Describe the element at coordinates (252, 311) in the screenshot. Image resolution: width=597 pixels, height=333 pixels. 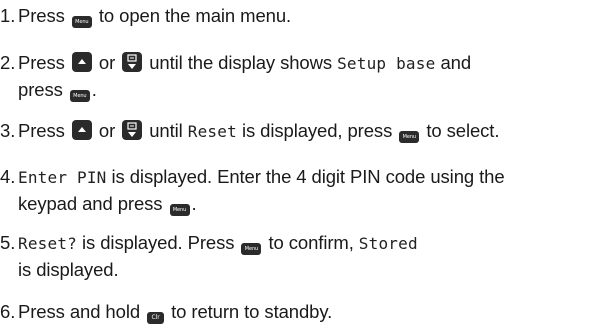
I see `step-text-segment: to return to standby.` at that location.